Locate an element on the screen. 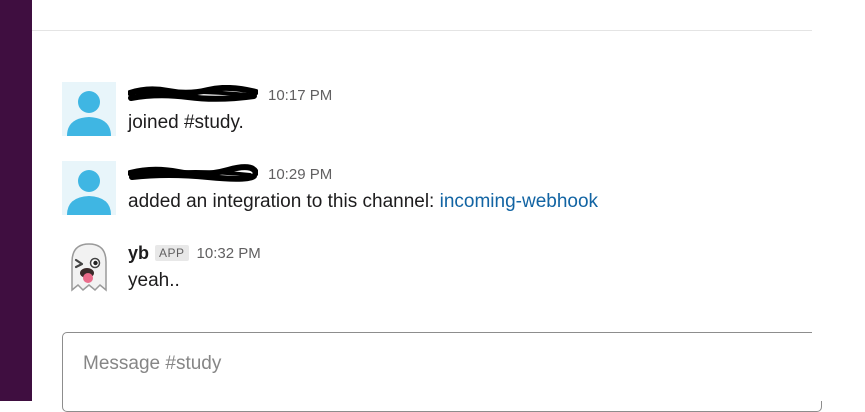  composer-placeholder: Message #study is located at coordinates (152, 363).